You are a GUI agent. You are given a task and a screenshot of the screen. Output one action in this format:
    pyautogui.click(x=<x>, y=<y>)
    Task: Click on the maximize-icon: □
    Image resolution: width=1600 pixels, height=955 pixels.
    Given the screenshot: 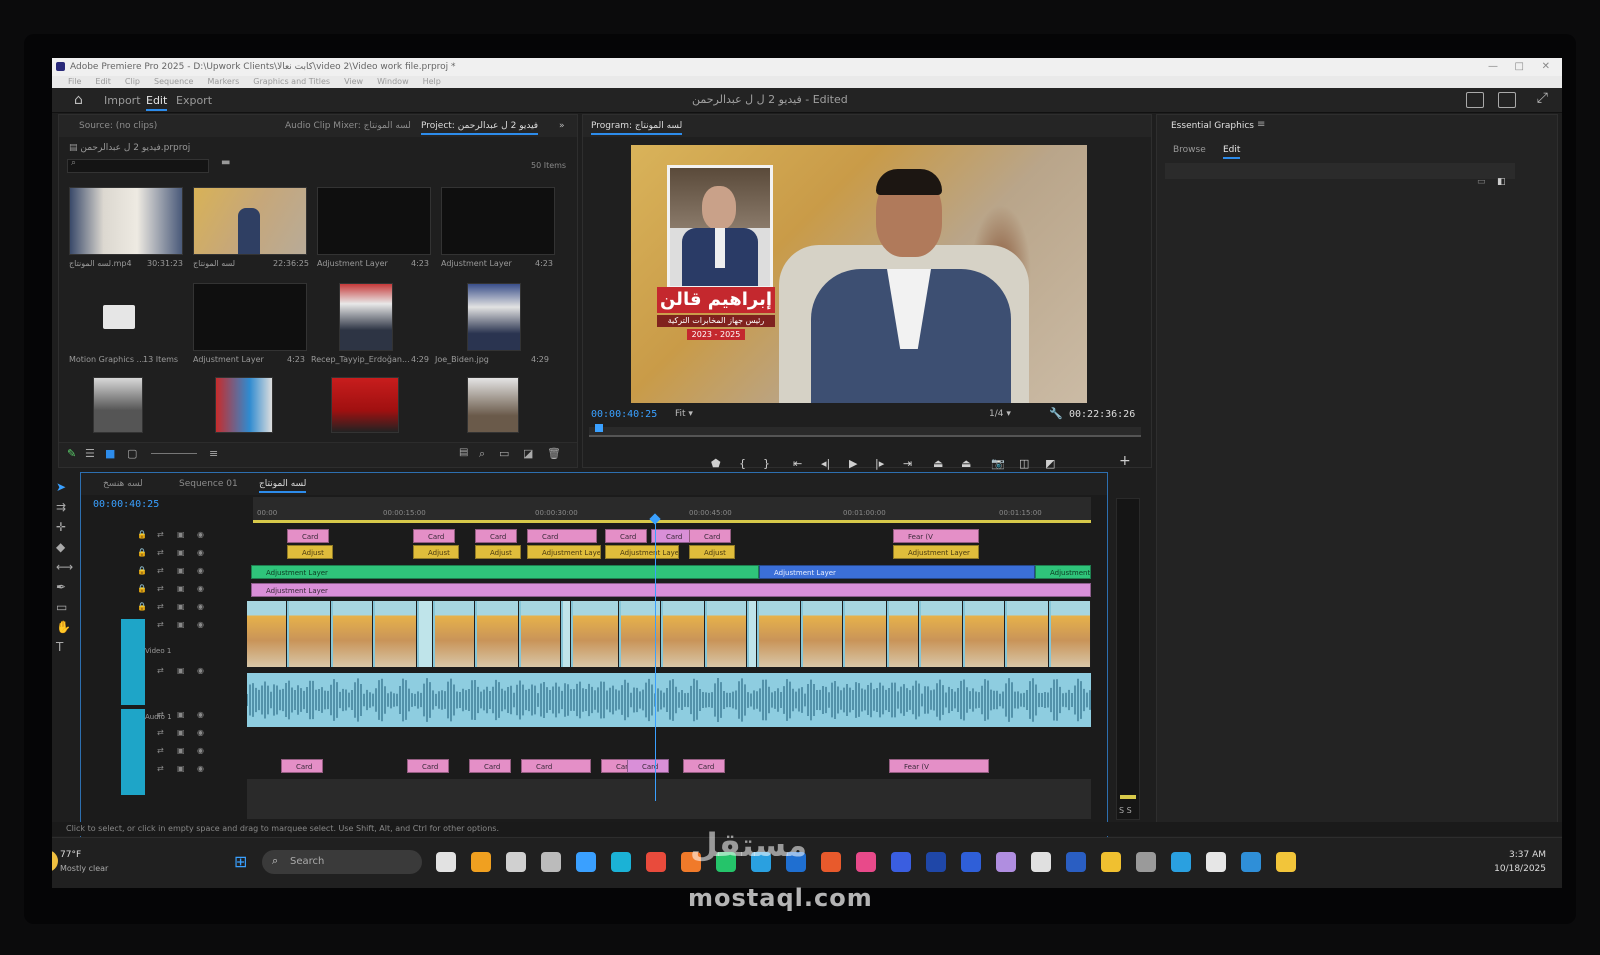 What is the action you would take?
    pyautogui.click(x=1519, y=67)
    